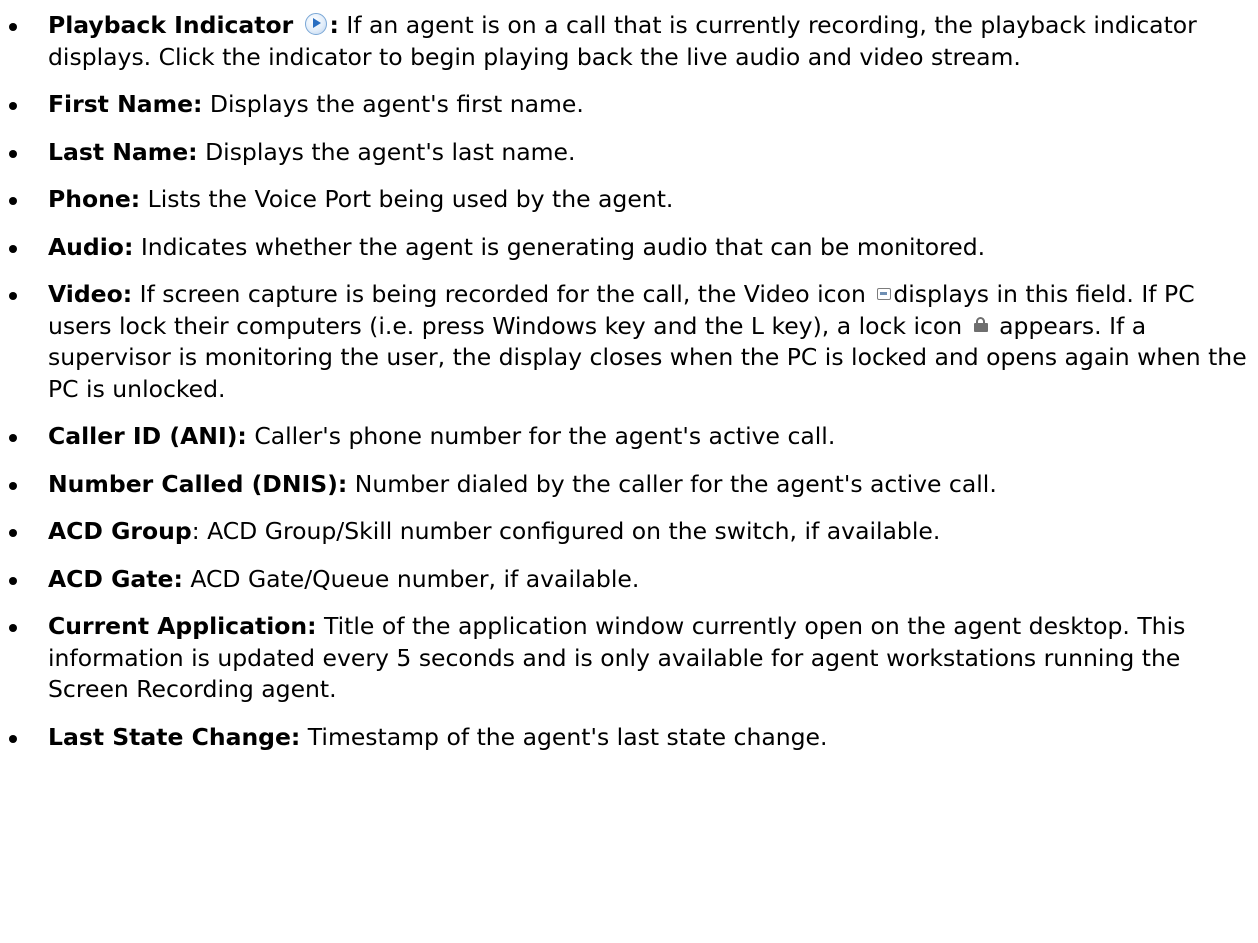 Image resolution: width=1258 pixels, height=943 pixels. What do you see at coordinates (316, 23) in the screenshot?
I see `play-circle-icon` at bounding box center [316, 23].